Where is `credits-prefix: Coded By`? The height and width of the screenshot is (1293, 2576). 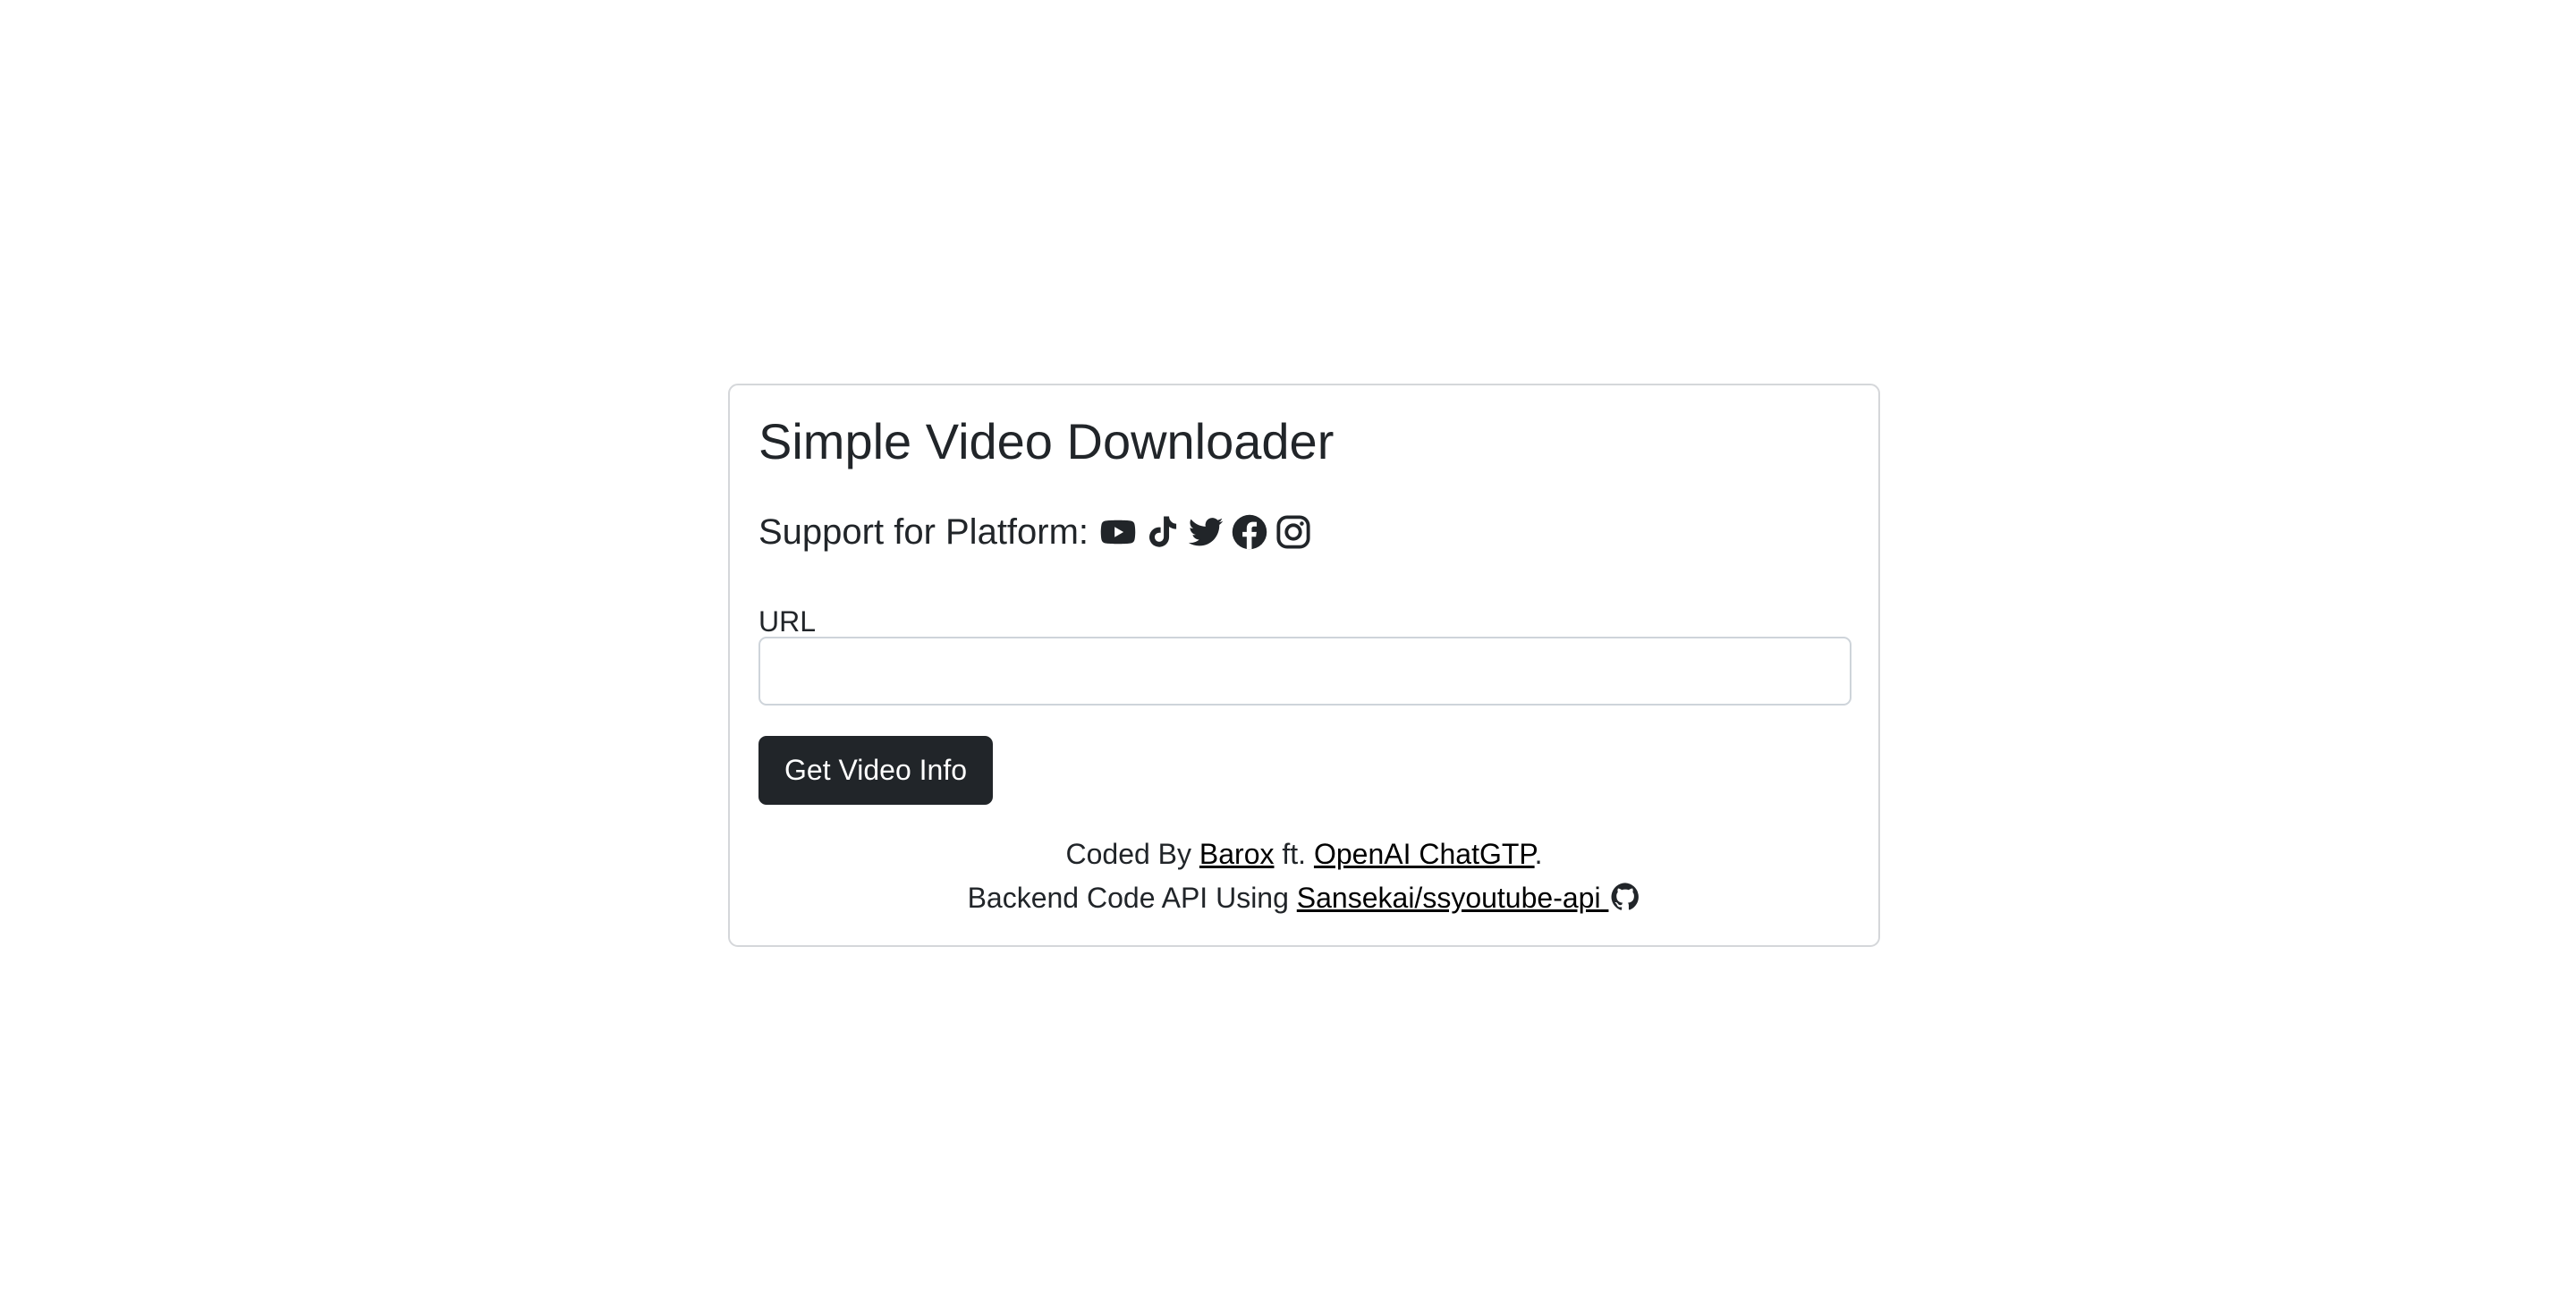
credits-prefix: Coded By is located at coordinates (1128, 854).